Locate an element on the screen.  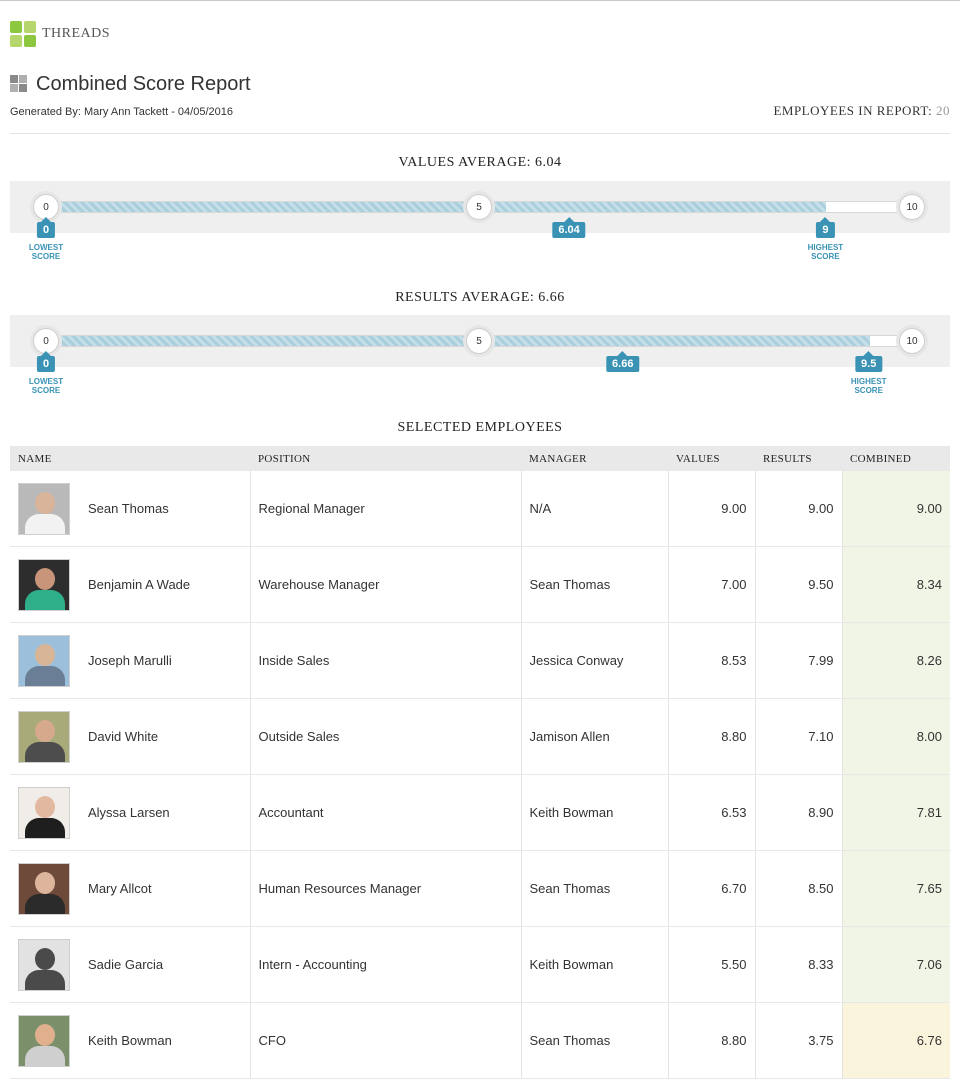
name-cell: Sadie Garcia is located at coordinates (130, 964).